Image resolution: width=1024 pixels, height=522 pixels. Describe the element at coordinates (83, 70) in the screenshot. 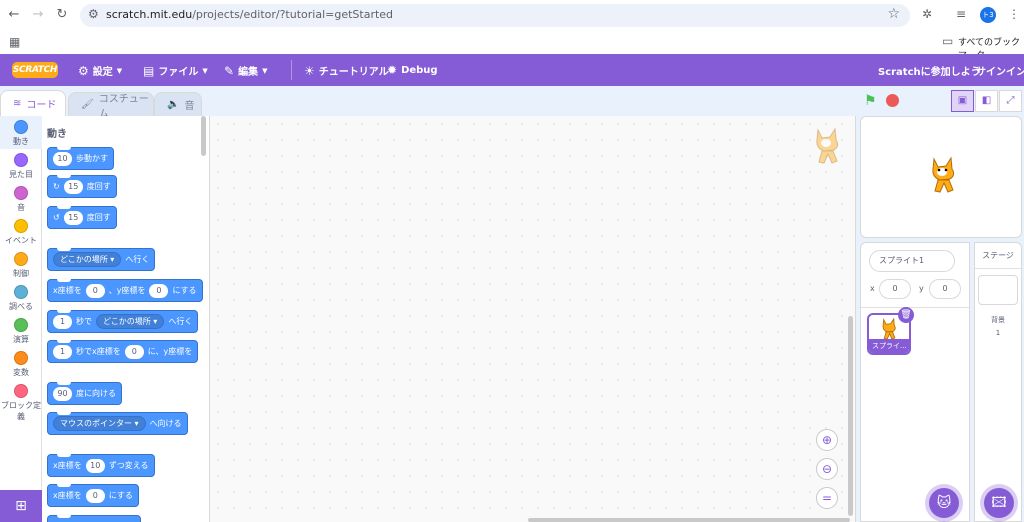

I see `gear-icon: ⚙` at that location.